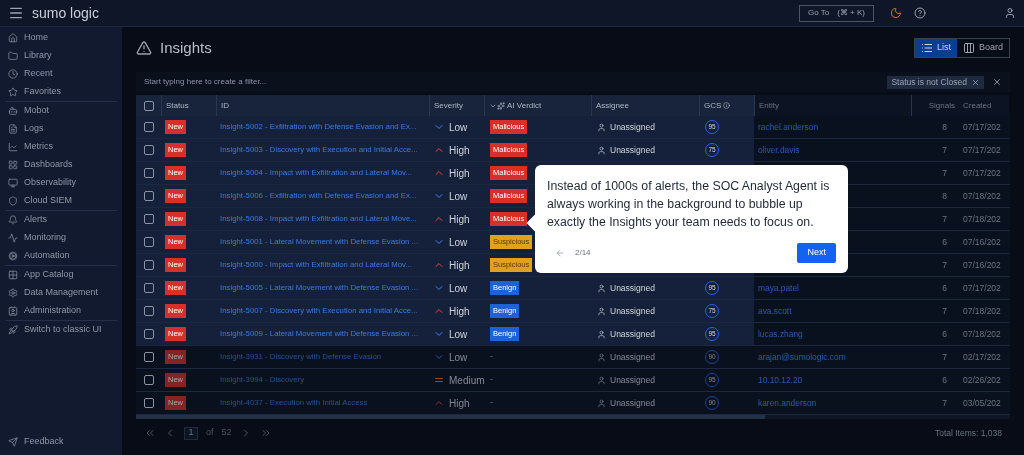  I want to click on severity-label: Medium, so click(467, 380).